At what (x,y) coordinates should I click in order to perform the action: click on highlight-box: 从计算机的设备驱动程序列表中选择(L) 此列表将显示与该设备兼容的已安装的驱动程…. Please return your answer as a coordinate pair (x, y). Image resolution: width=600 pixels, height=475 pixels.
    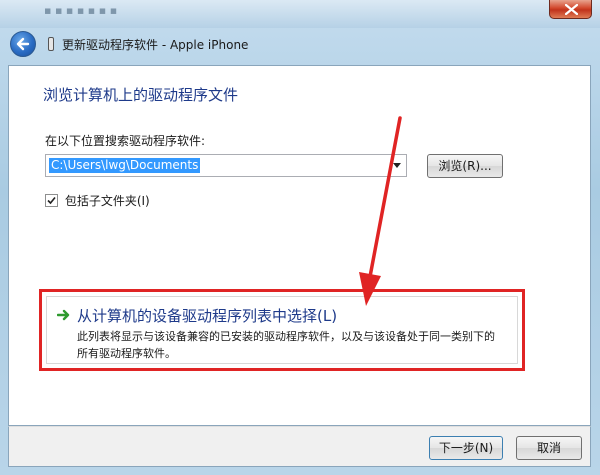
    Looking at the image, I should click on (282, 330).